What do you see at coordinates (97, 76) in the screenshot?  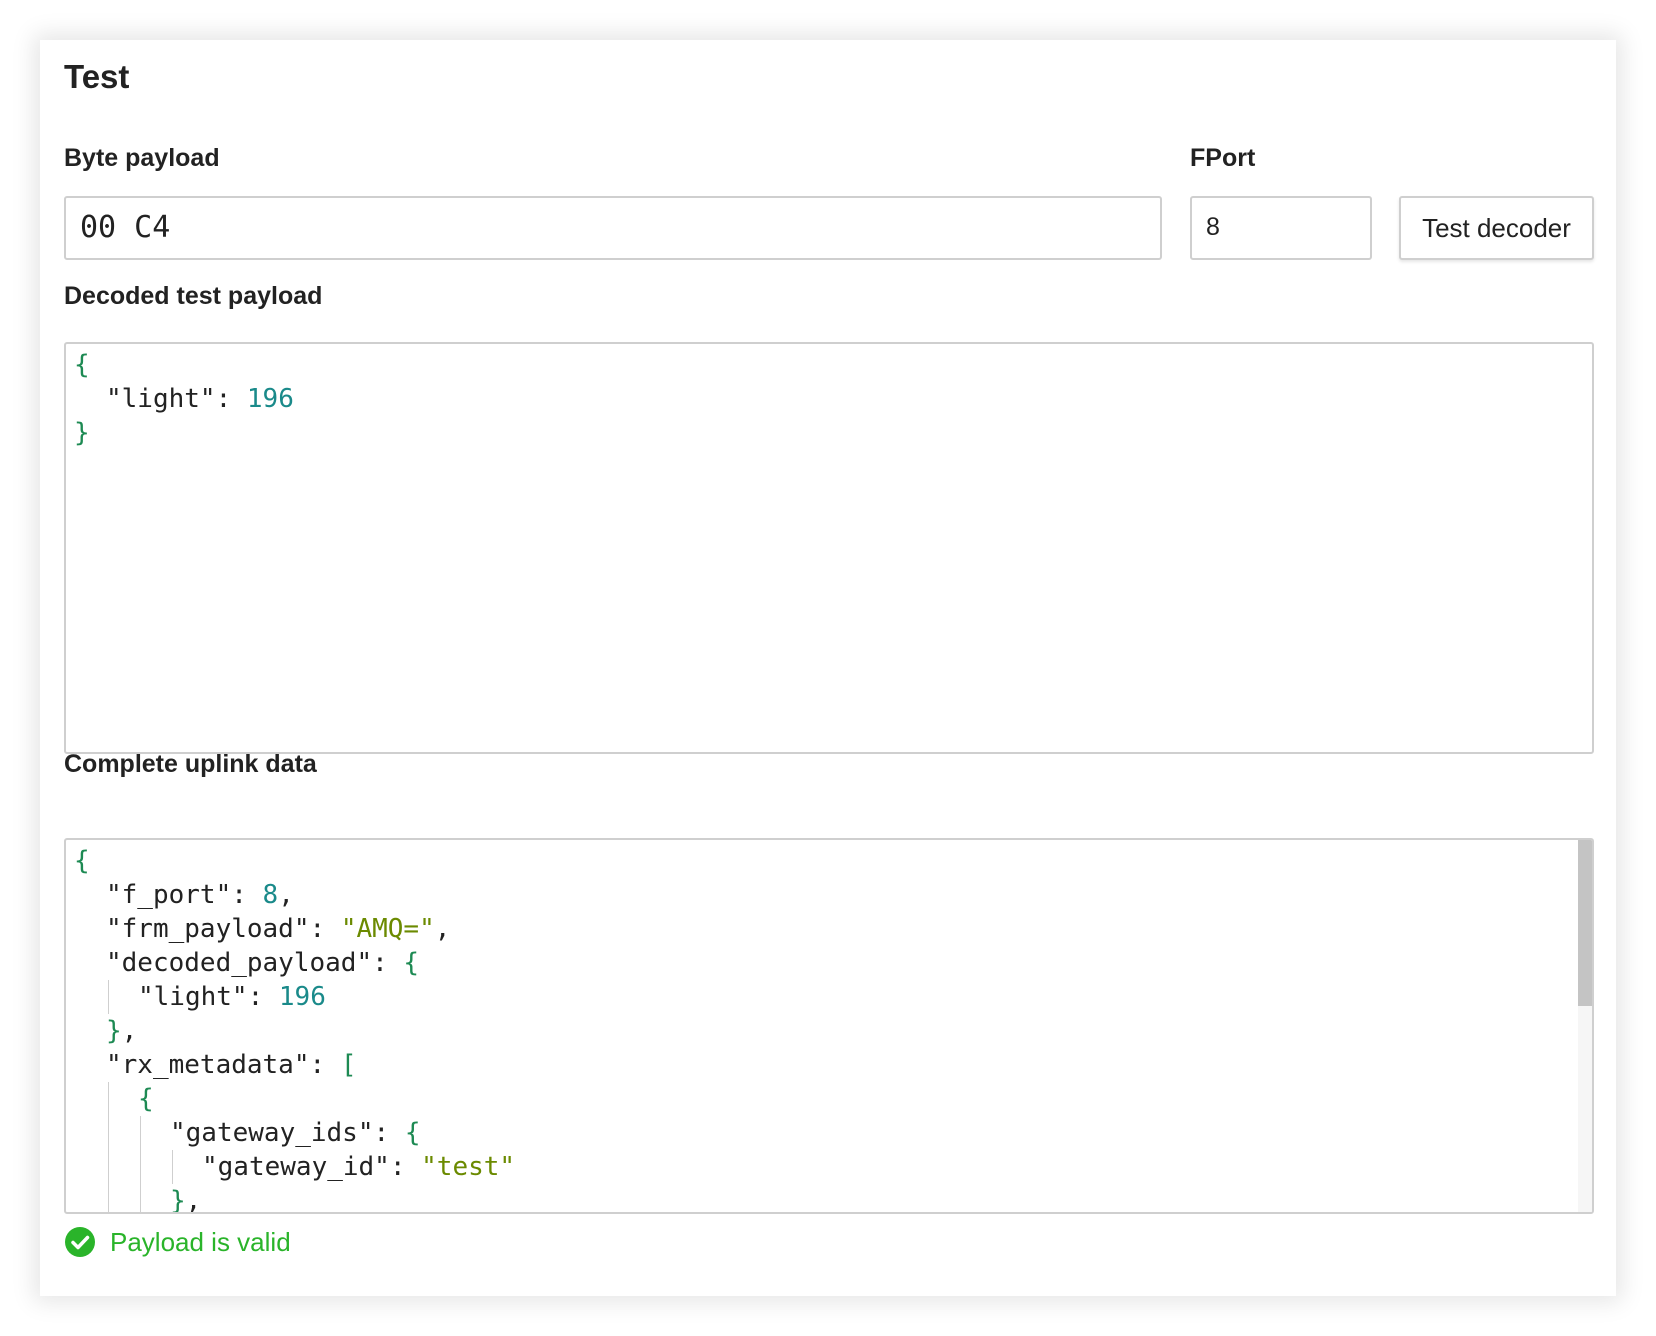 I see `card-title: Test` at bounding box center [97, 76].